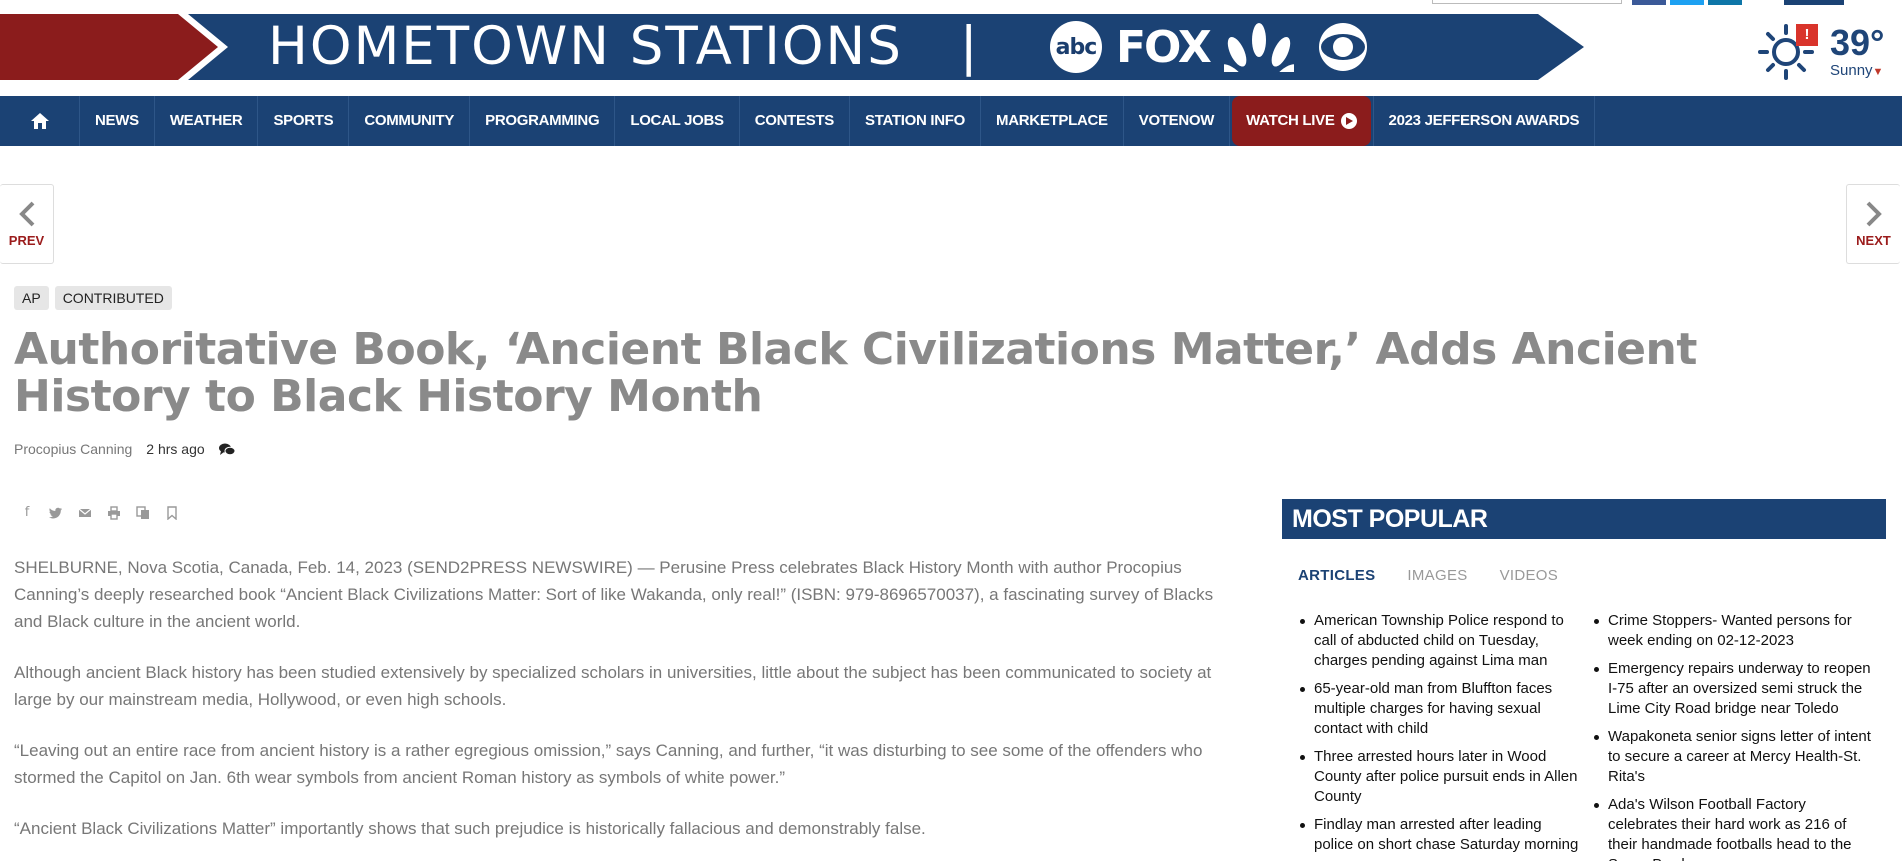 This screenshot has width=1902, height=861. Describe the element at coordinates (1878, 72) in the screenshot. I see `caret-down-icon: ▼` at that location.